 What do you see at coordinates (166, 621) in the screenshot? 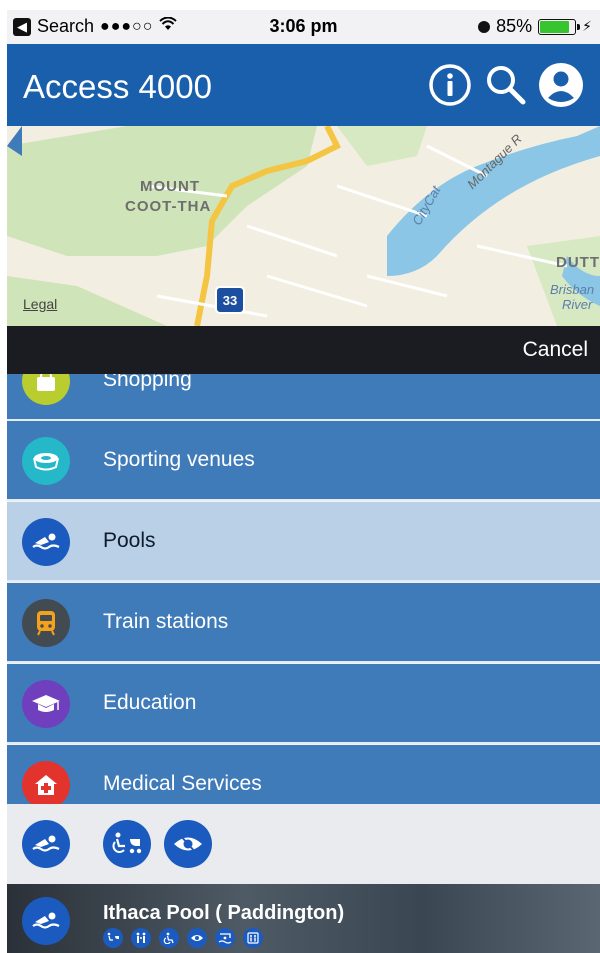
I see `category-label: Train stations` at bounding box center [166, 621].